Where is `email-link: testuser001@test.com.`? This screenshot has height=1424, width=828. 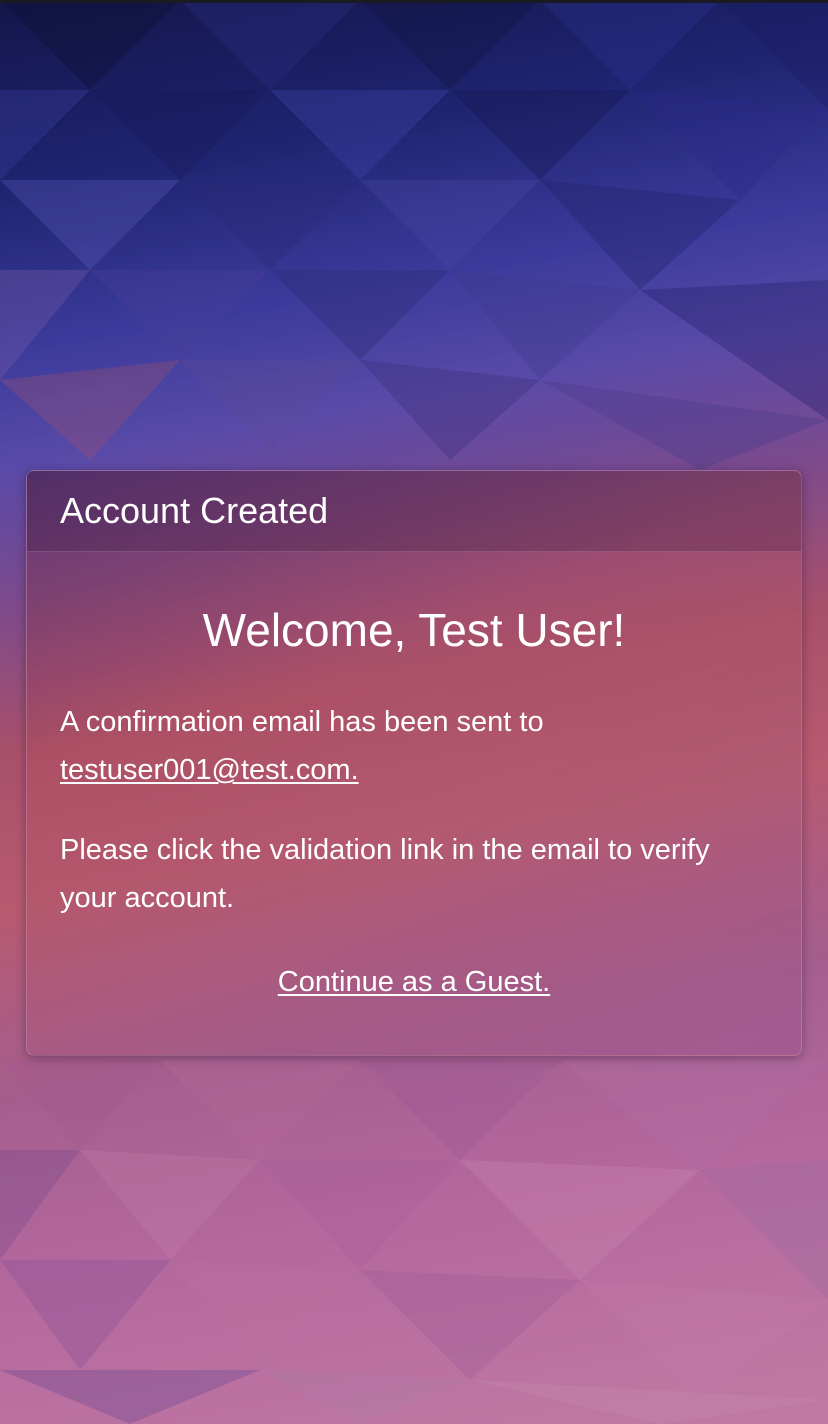 email-link: testuser001@test.com. is located at coordinates (209, 770).